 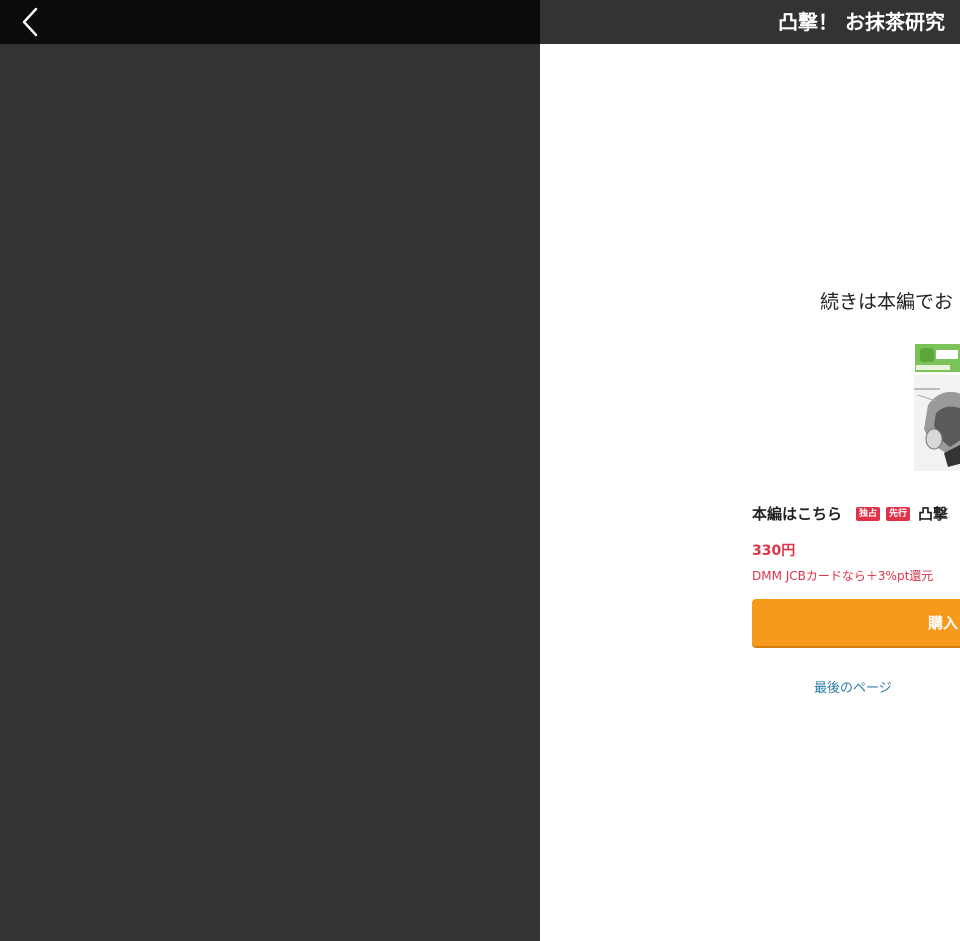 I want to click on product-lead: 本編はこちら, so click(x=797, y=514).